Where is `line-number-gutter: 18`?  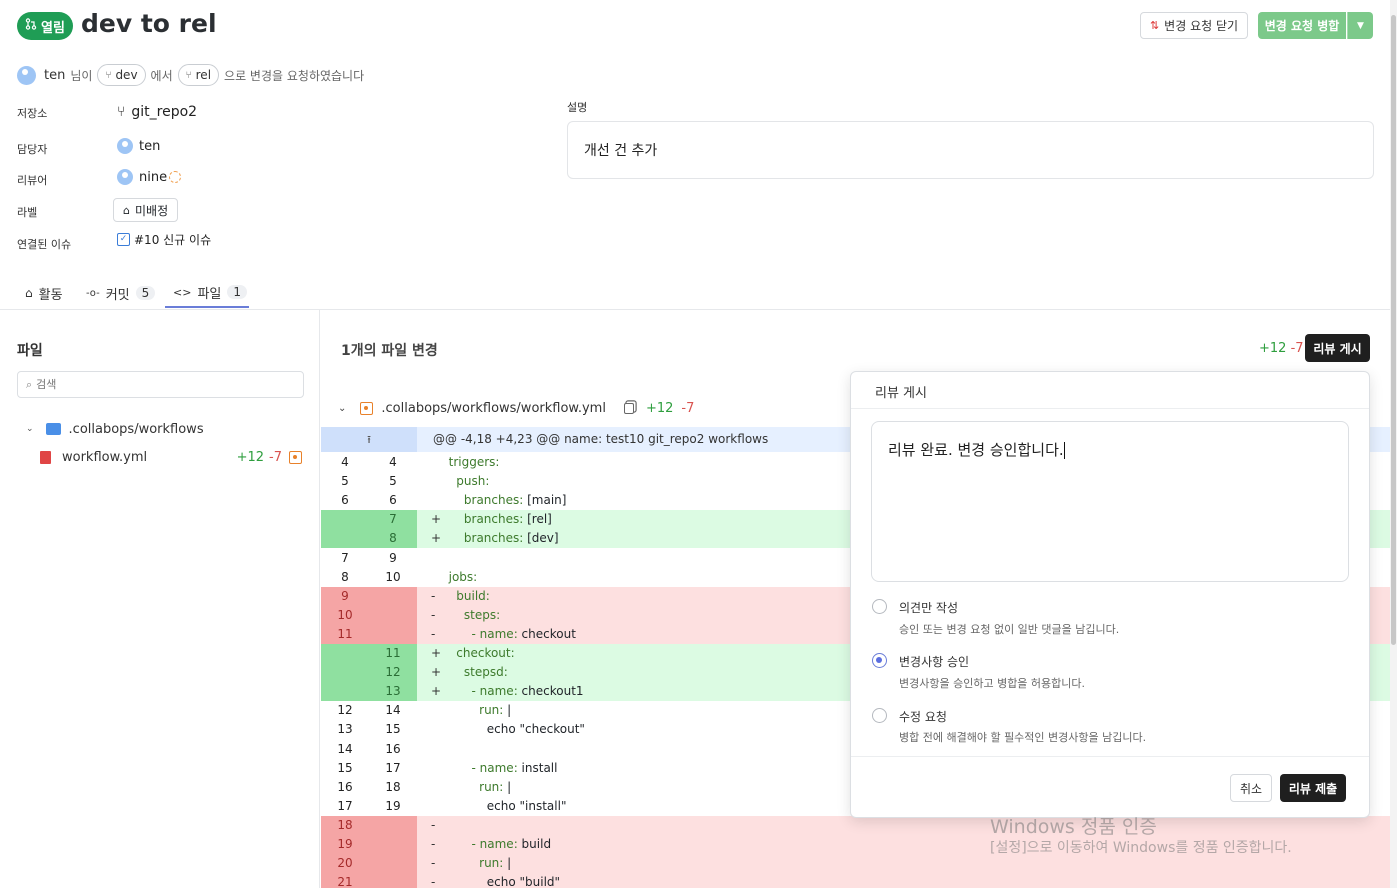 line-number-gutter: 18 is located at coordinates (369, 825).